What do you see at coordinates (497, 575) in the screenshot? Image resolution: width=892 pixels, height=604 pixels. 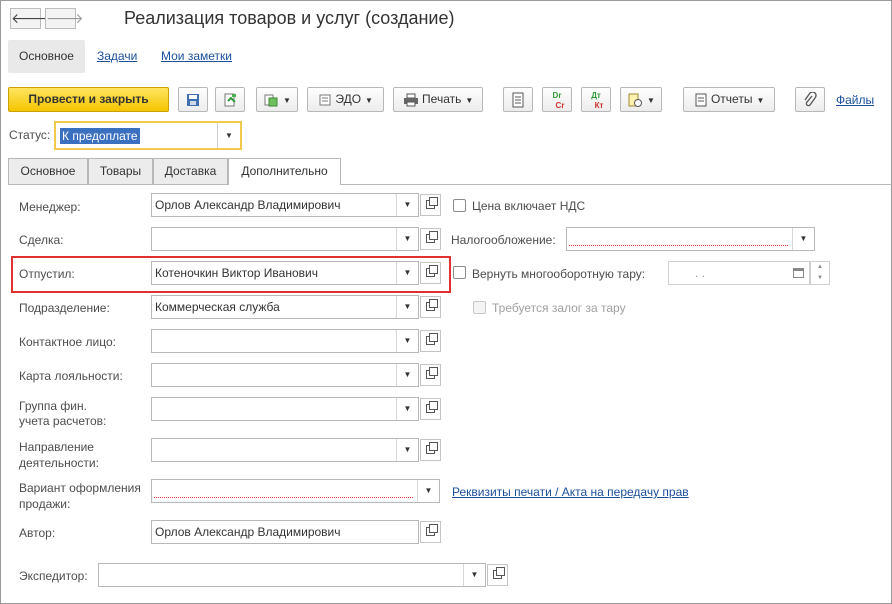 I see `forwarder-open-button` at bounding box center [497, 575].